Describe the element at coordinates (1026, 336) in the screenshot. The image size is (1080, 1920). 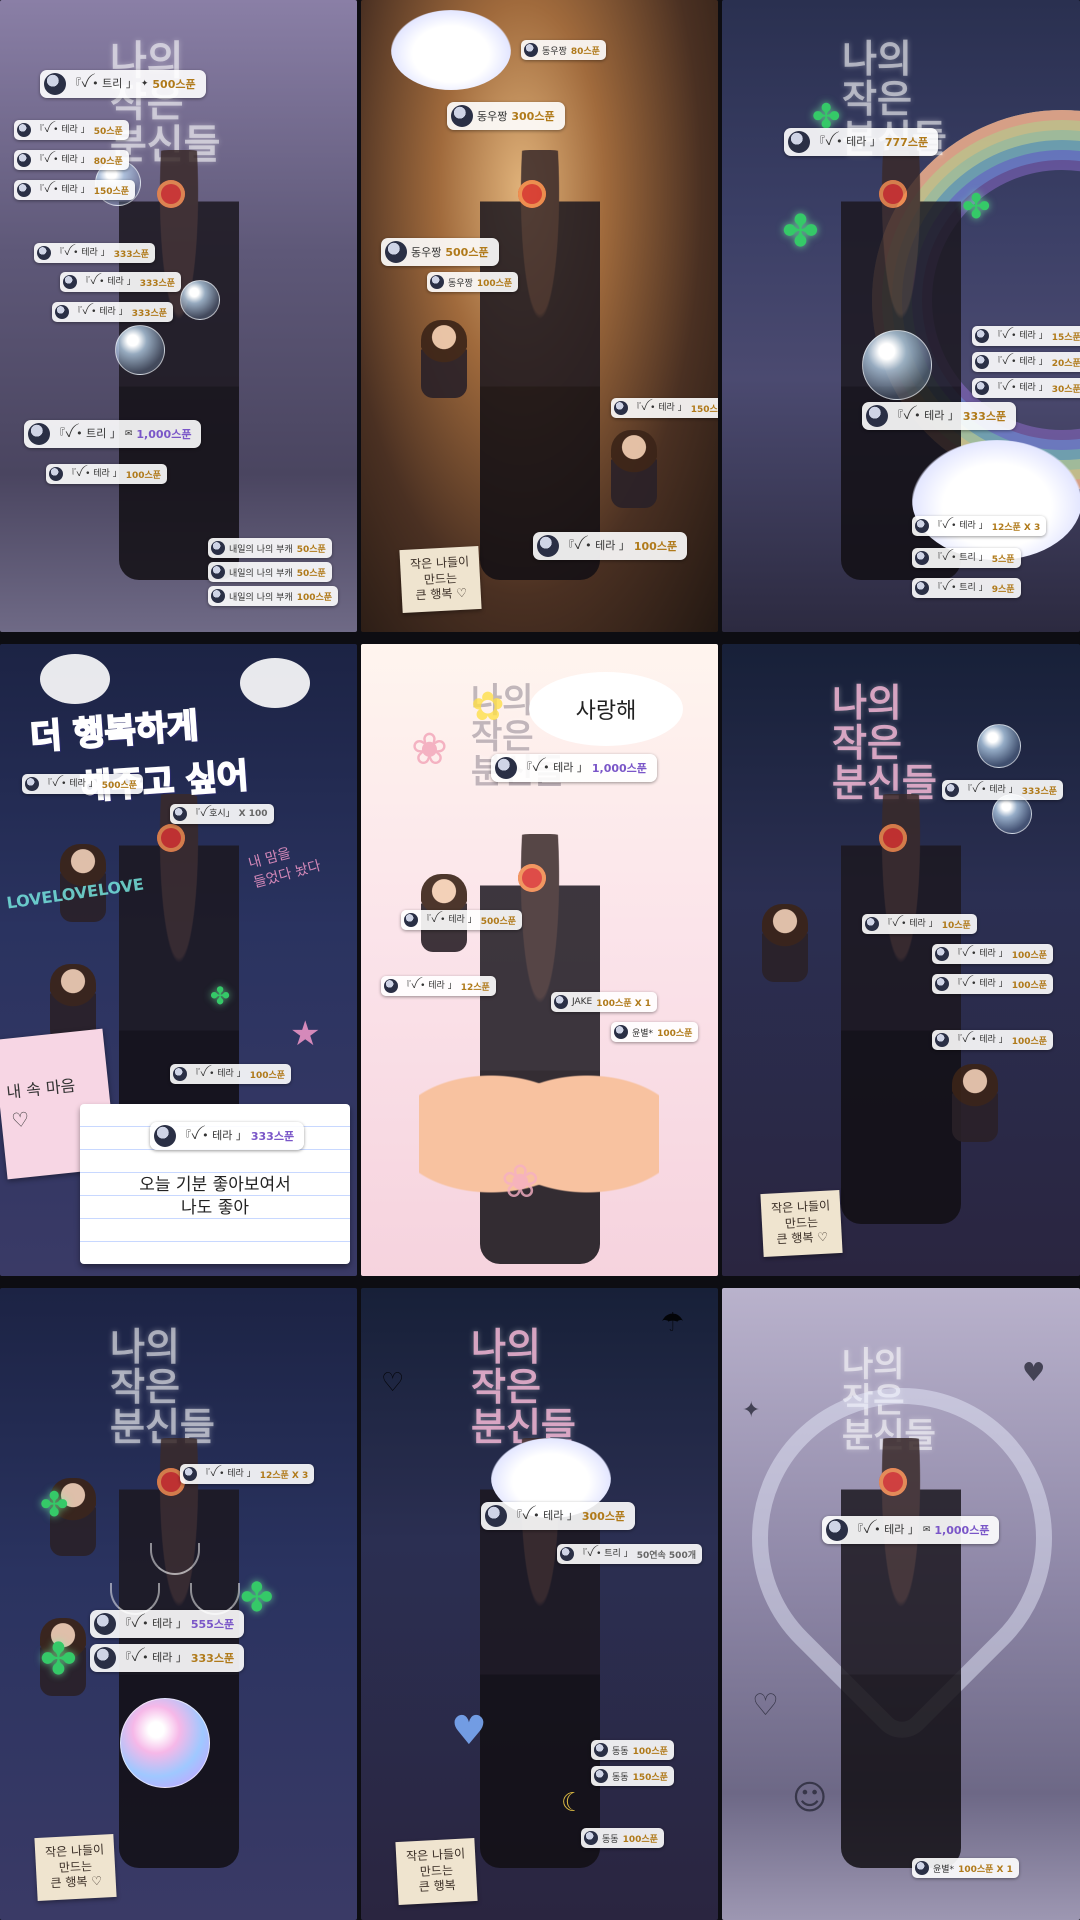
I see `gift-chip: 『ꪜ • 테라 」 15스푼` at that location.